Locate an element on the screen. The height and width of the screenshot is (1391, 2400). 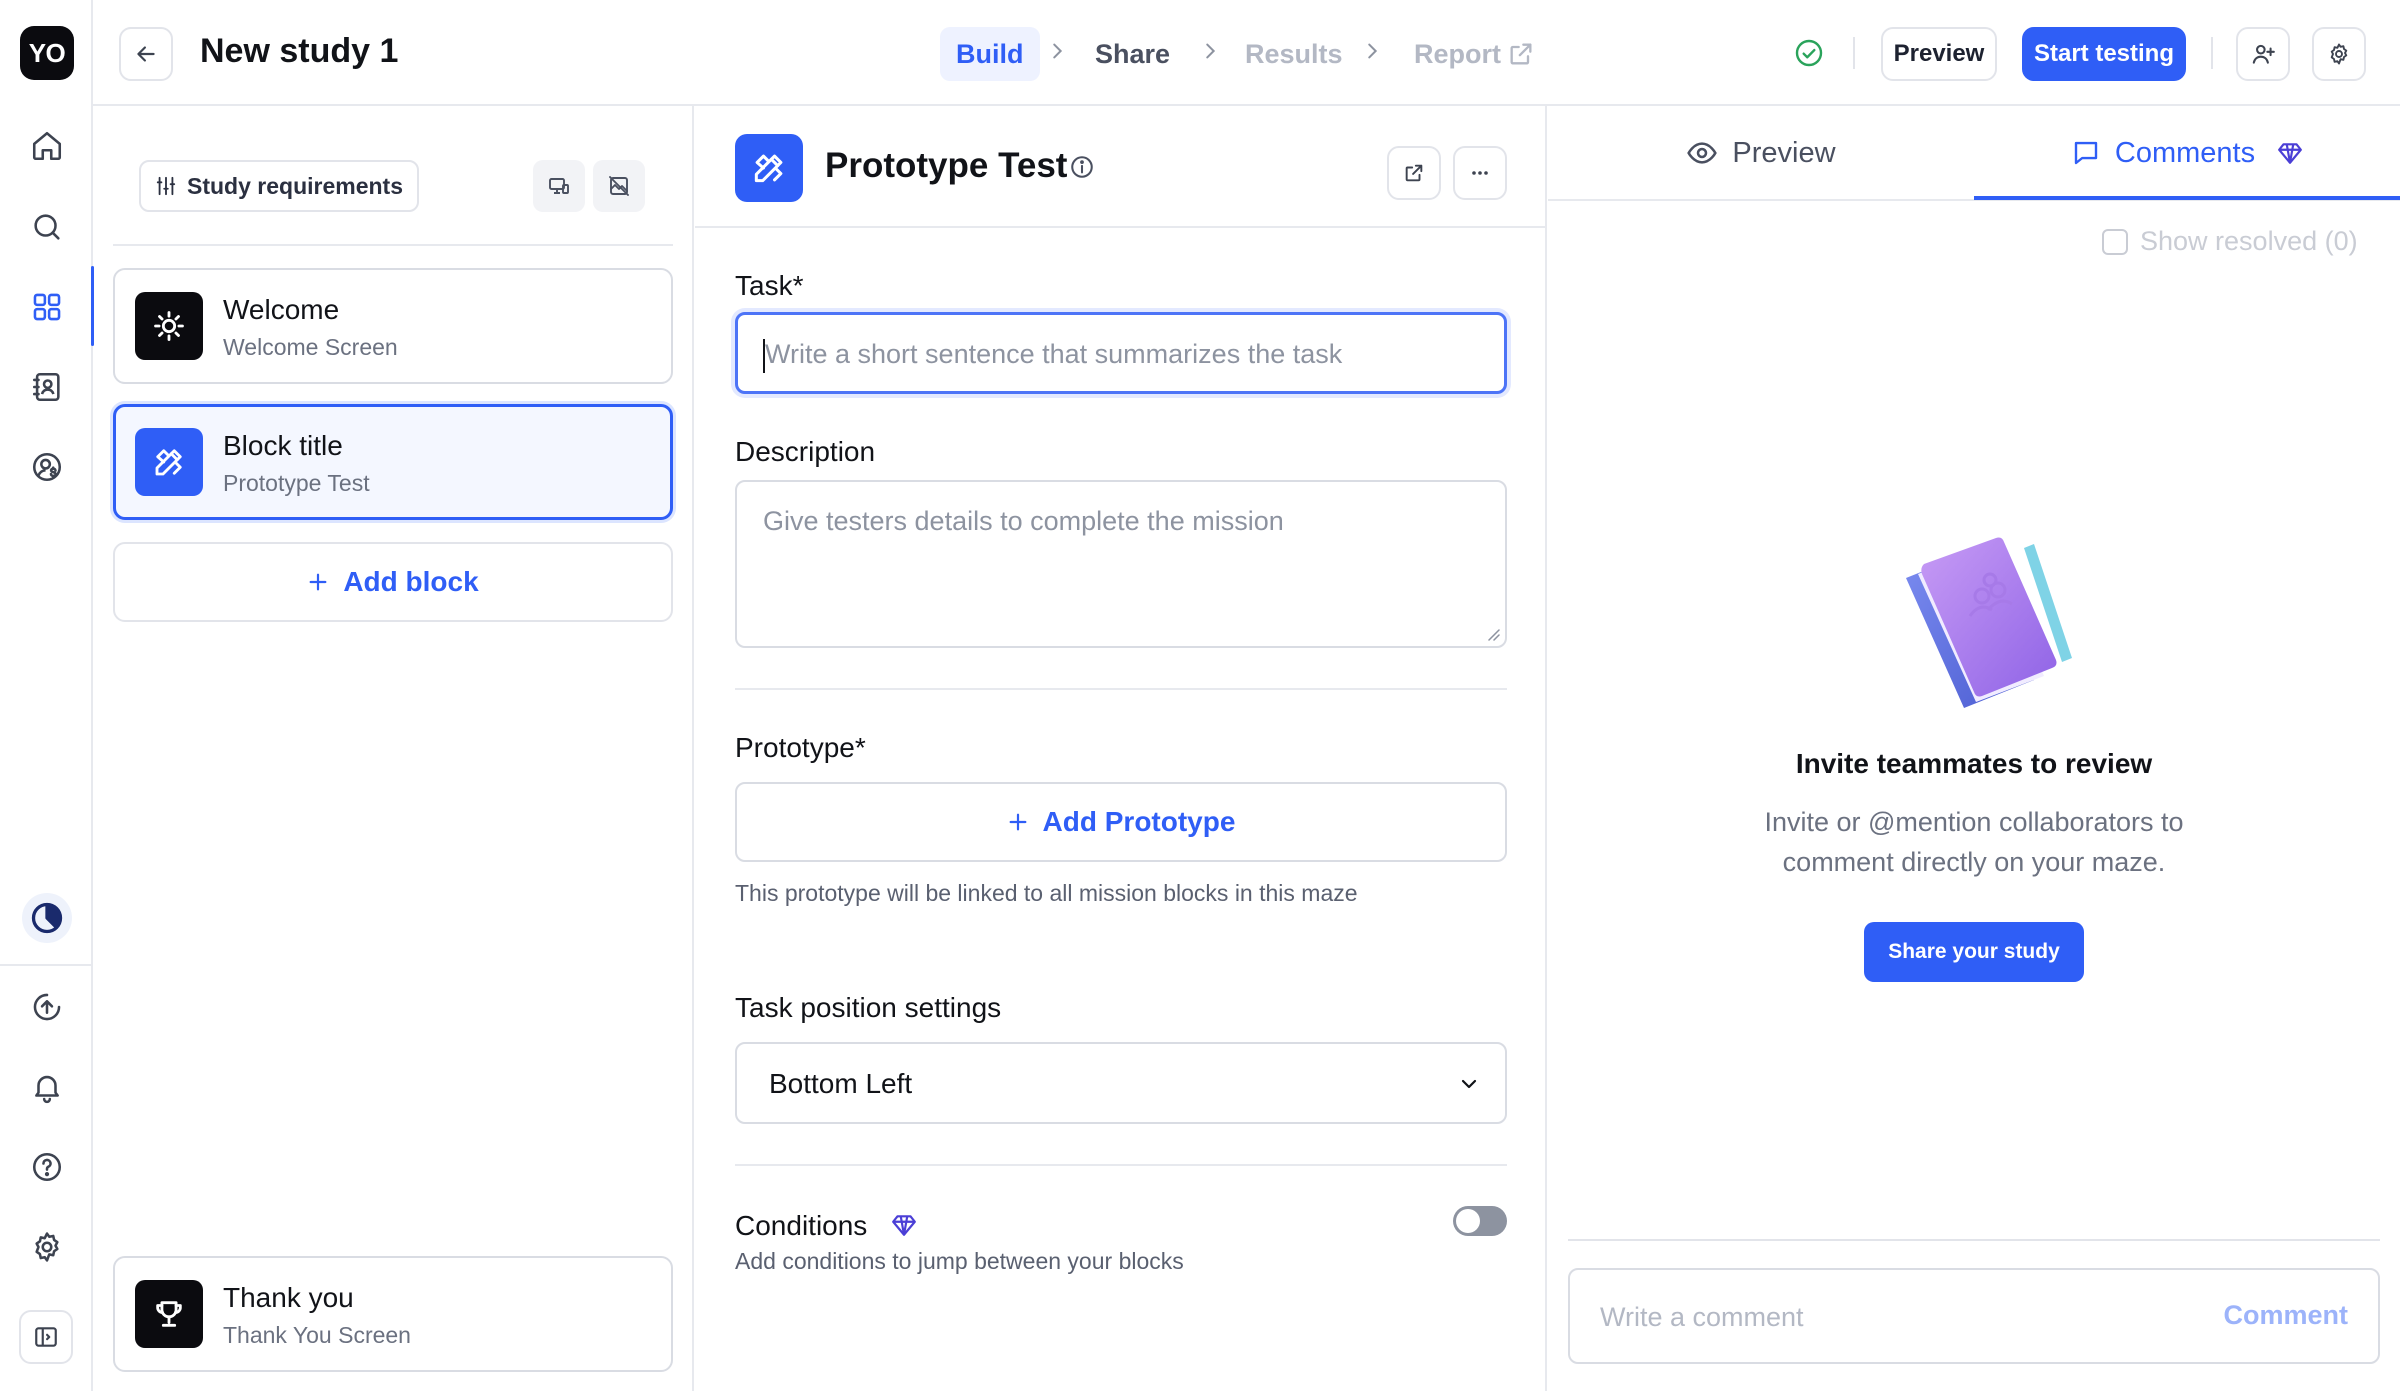
user-dollar-icon is located at coordinates (47, 467).